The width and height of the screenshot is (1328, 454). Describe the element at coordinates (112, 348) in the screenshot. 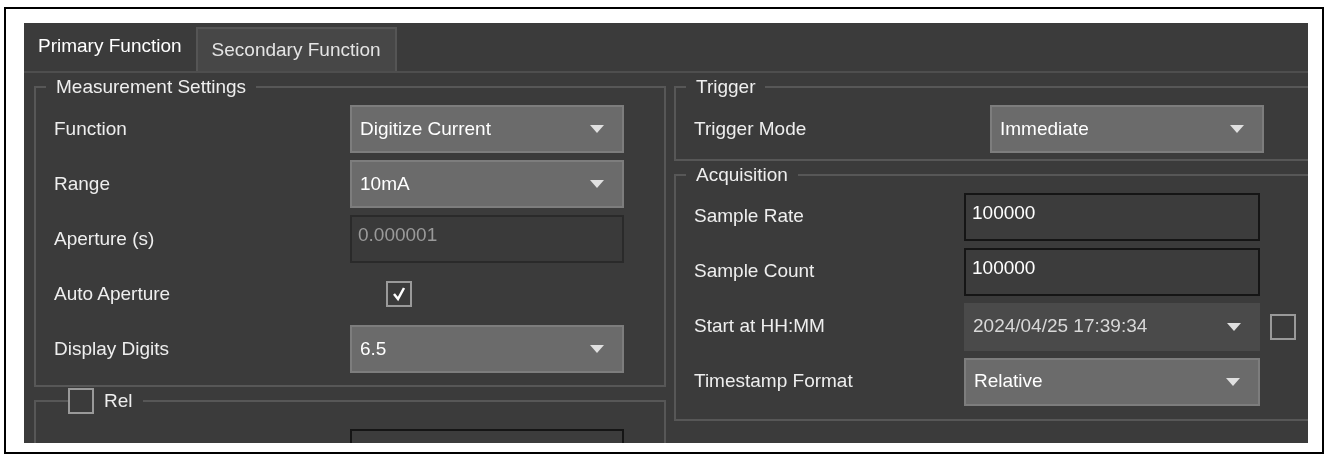

I see `field-label: Display Digits` at that location.